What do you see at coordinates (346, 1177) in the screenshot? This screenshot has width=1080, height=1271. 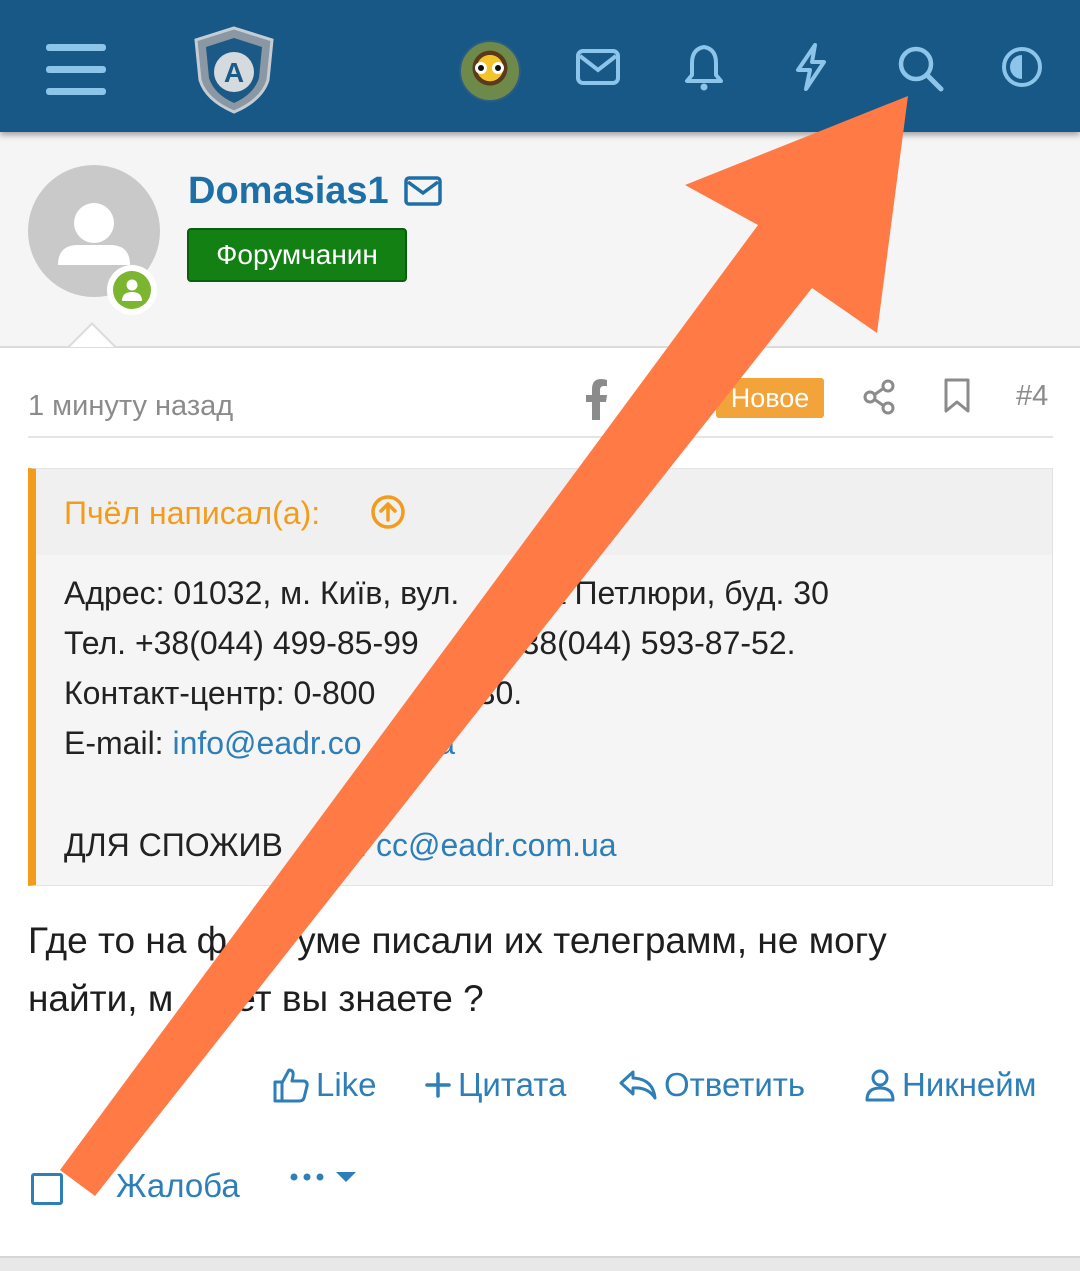 I see `chevron-down-icon` at bounding box center [346, 1177].